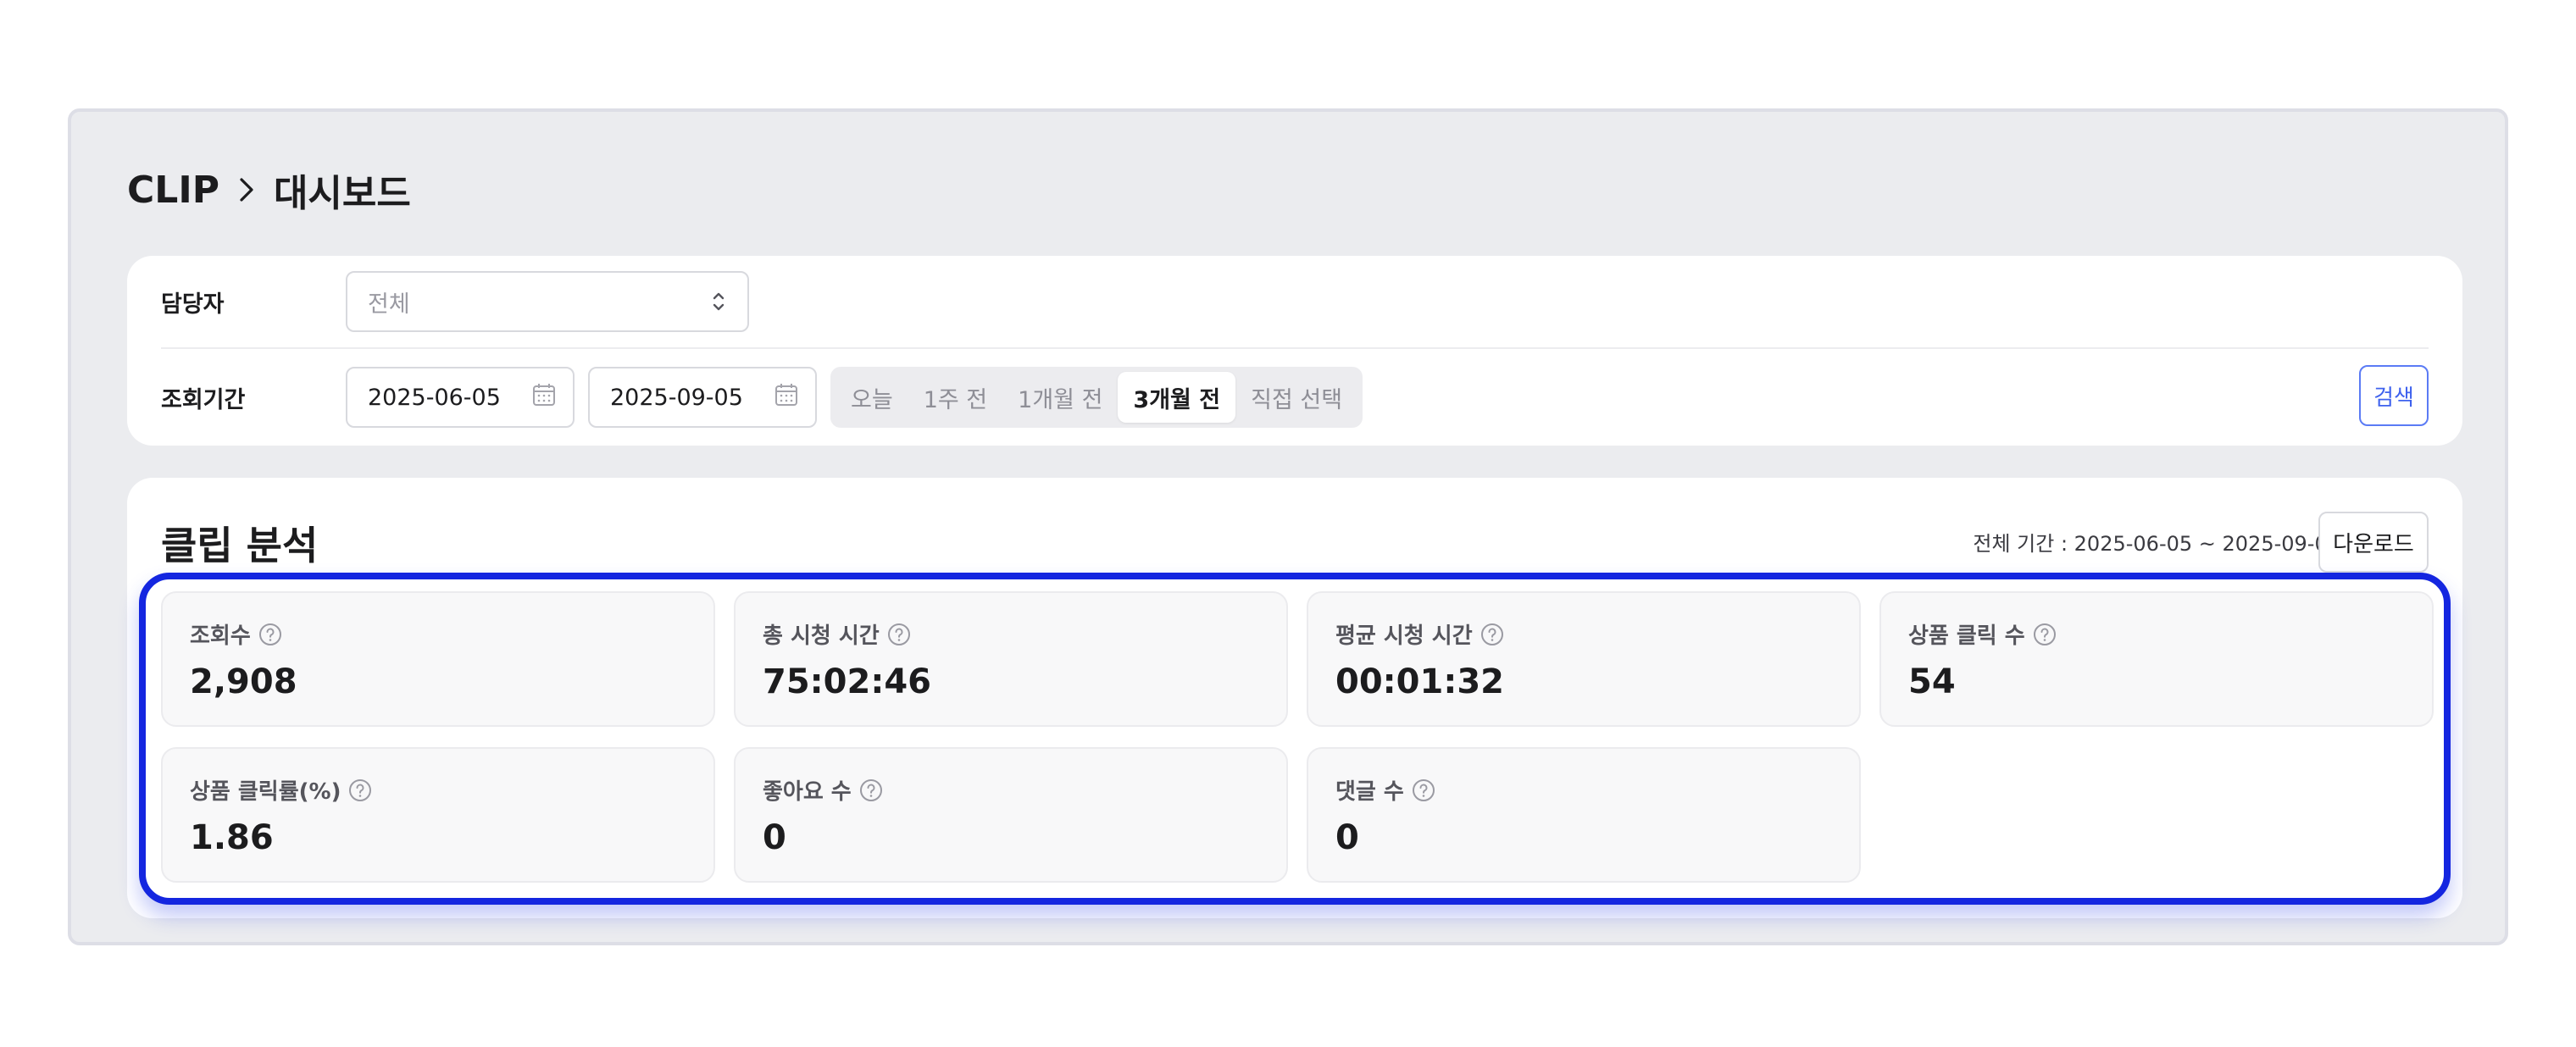  I want to click on start-date-input: 2025-06-05, so click(460, 397).